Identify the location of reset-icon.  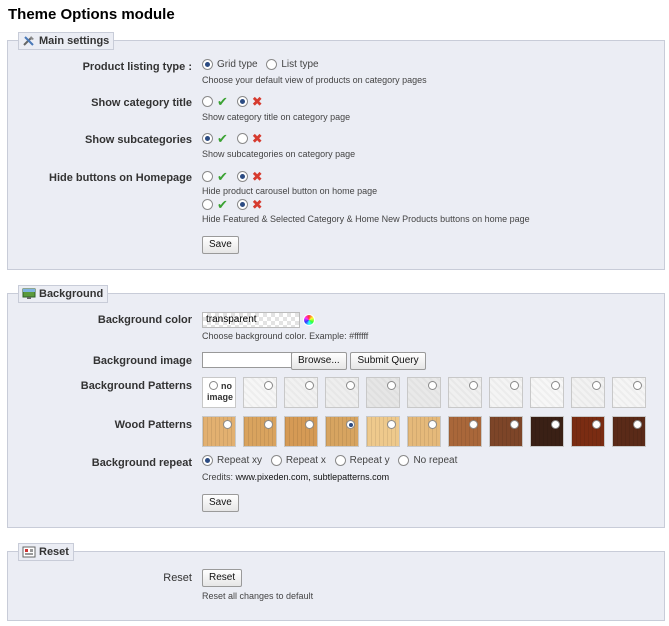
(29, 552).